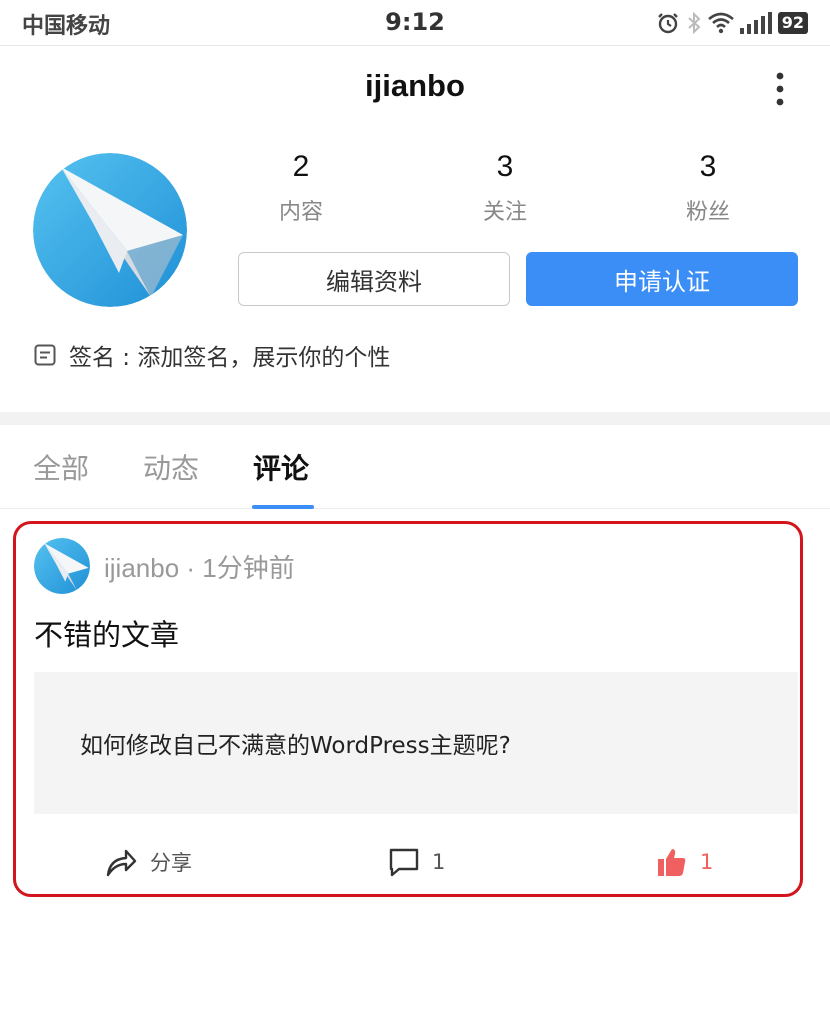 This screenshot has width=830, height=1024. What do you see at coordinates (295, 746) in the screenshot?
I see `quoted-article-title: 如何修改自己不满意的WordPress主题呢?` at bounding box center [295, 746].